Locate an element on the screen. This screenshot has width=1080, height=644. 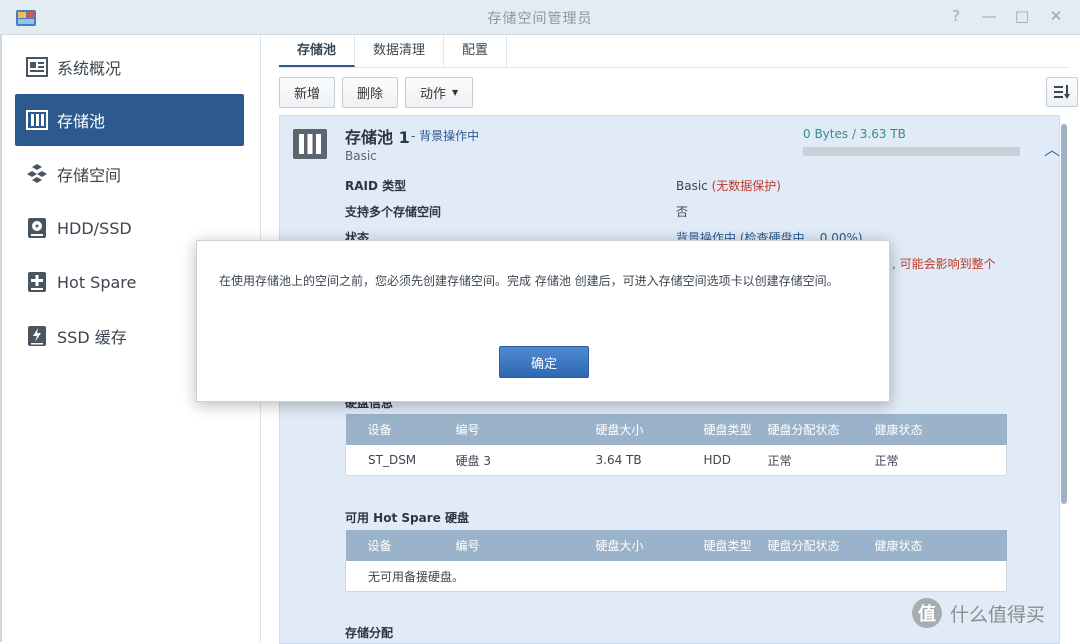
action-button: 动作 ▼ is located at coordinates (439, 92).